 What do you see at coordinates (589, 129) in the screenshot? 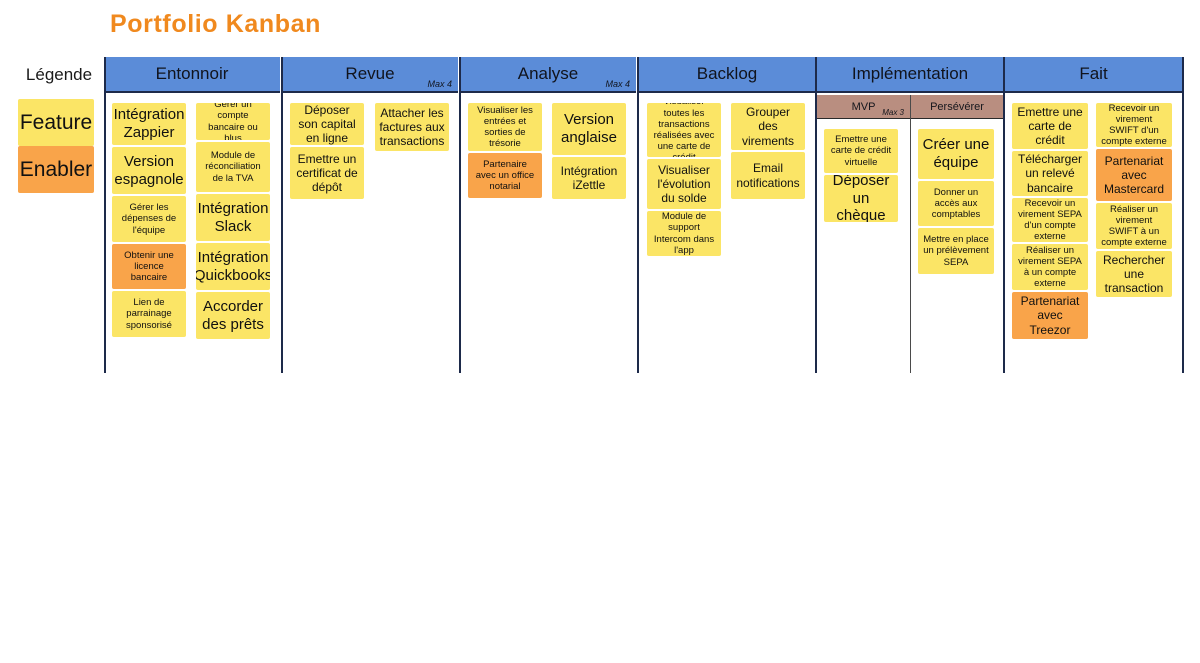
I see `kanban-card: Version anglaise` at bounding box center [589, 129].